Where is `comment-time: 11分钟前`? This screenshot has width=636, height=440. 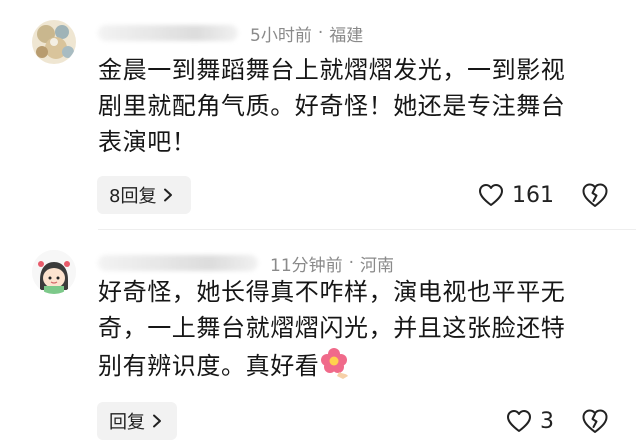
comment-time: 11分钟前 is located at coordinates (306, 265).